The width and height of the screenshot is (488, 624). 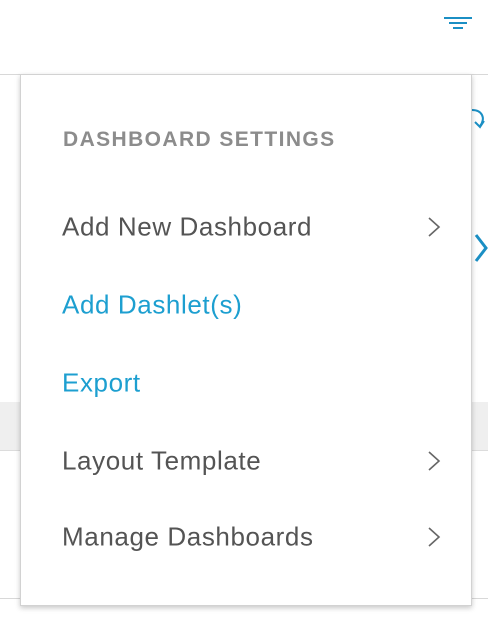 I want to click on menu-item-manage-dashboards: Manage Dashboards, so click(x=246, y=537).